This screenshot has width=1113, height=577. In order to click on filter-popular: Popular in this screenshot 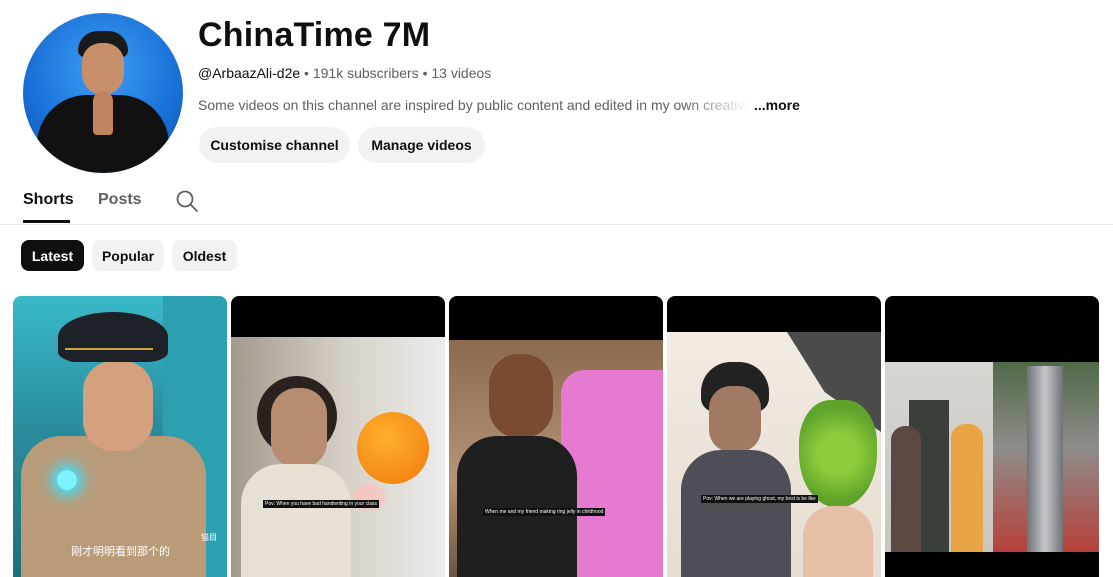, I will do `click(128, 255)`.